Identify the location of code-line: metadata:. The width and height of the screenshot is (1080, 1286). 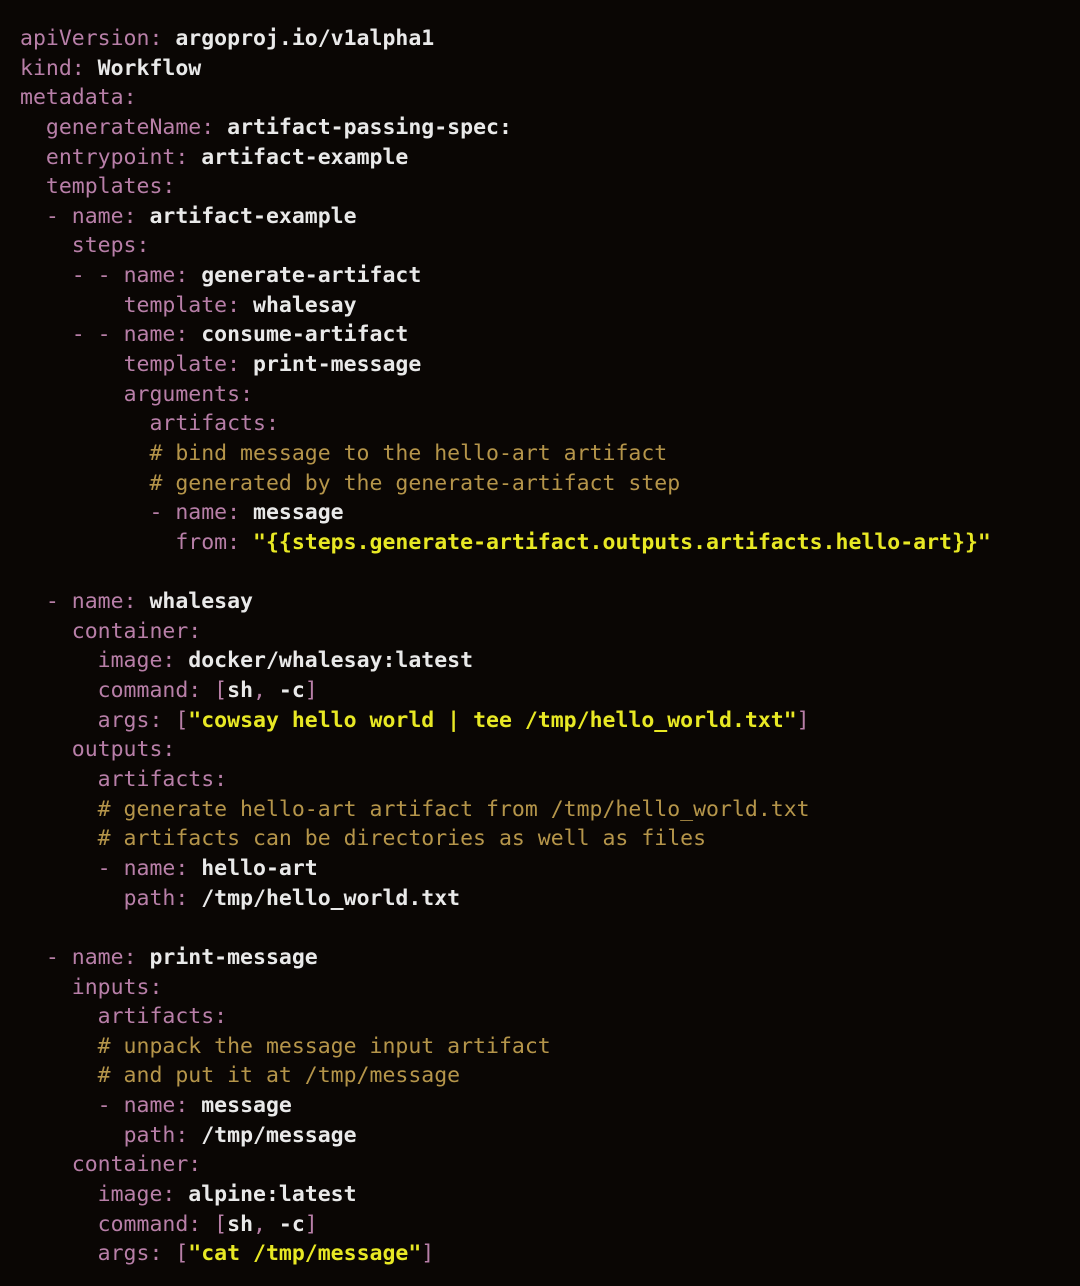
(550, 98).